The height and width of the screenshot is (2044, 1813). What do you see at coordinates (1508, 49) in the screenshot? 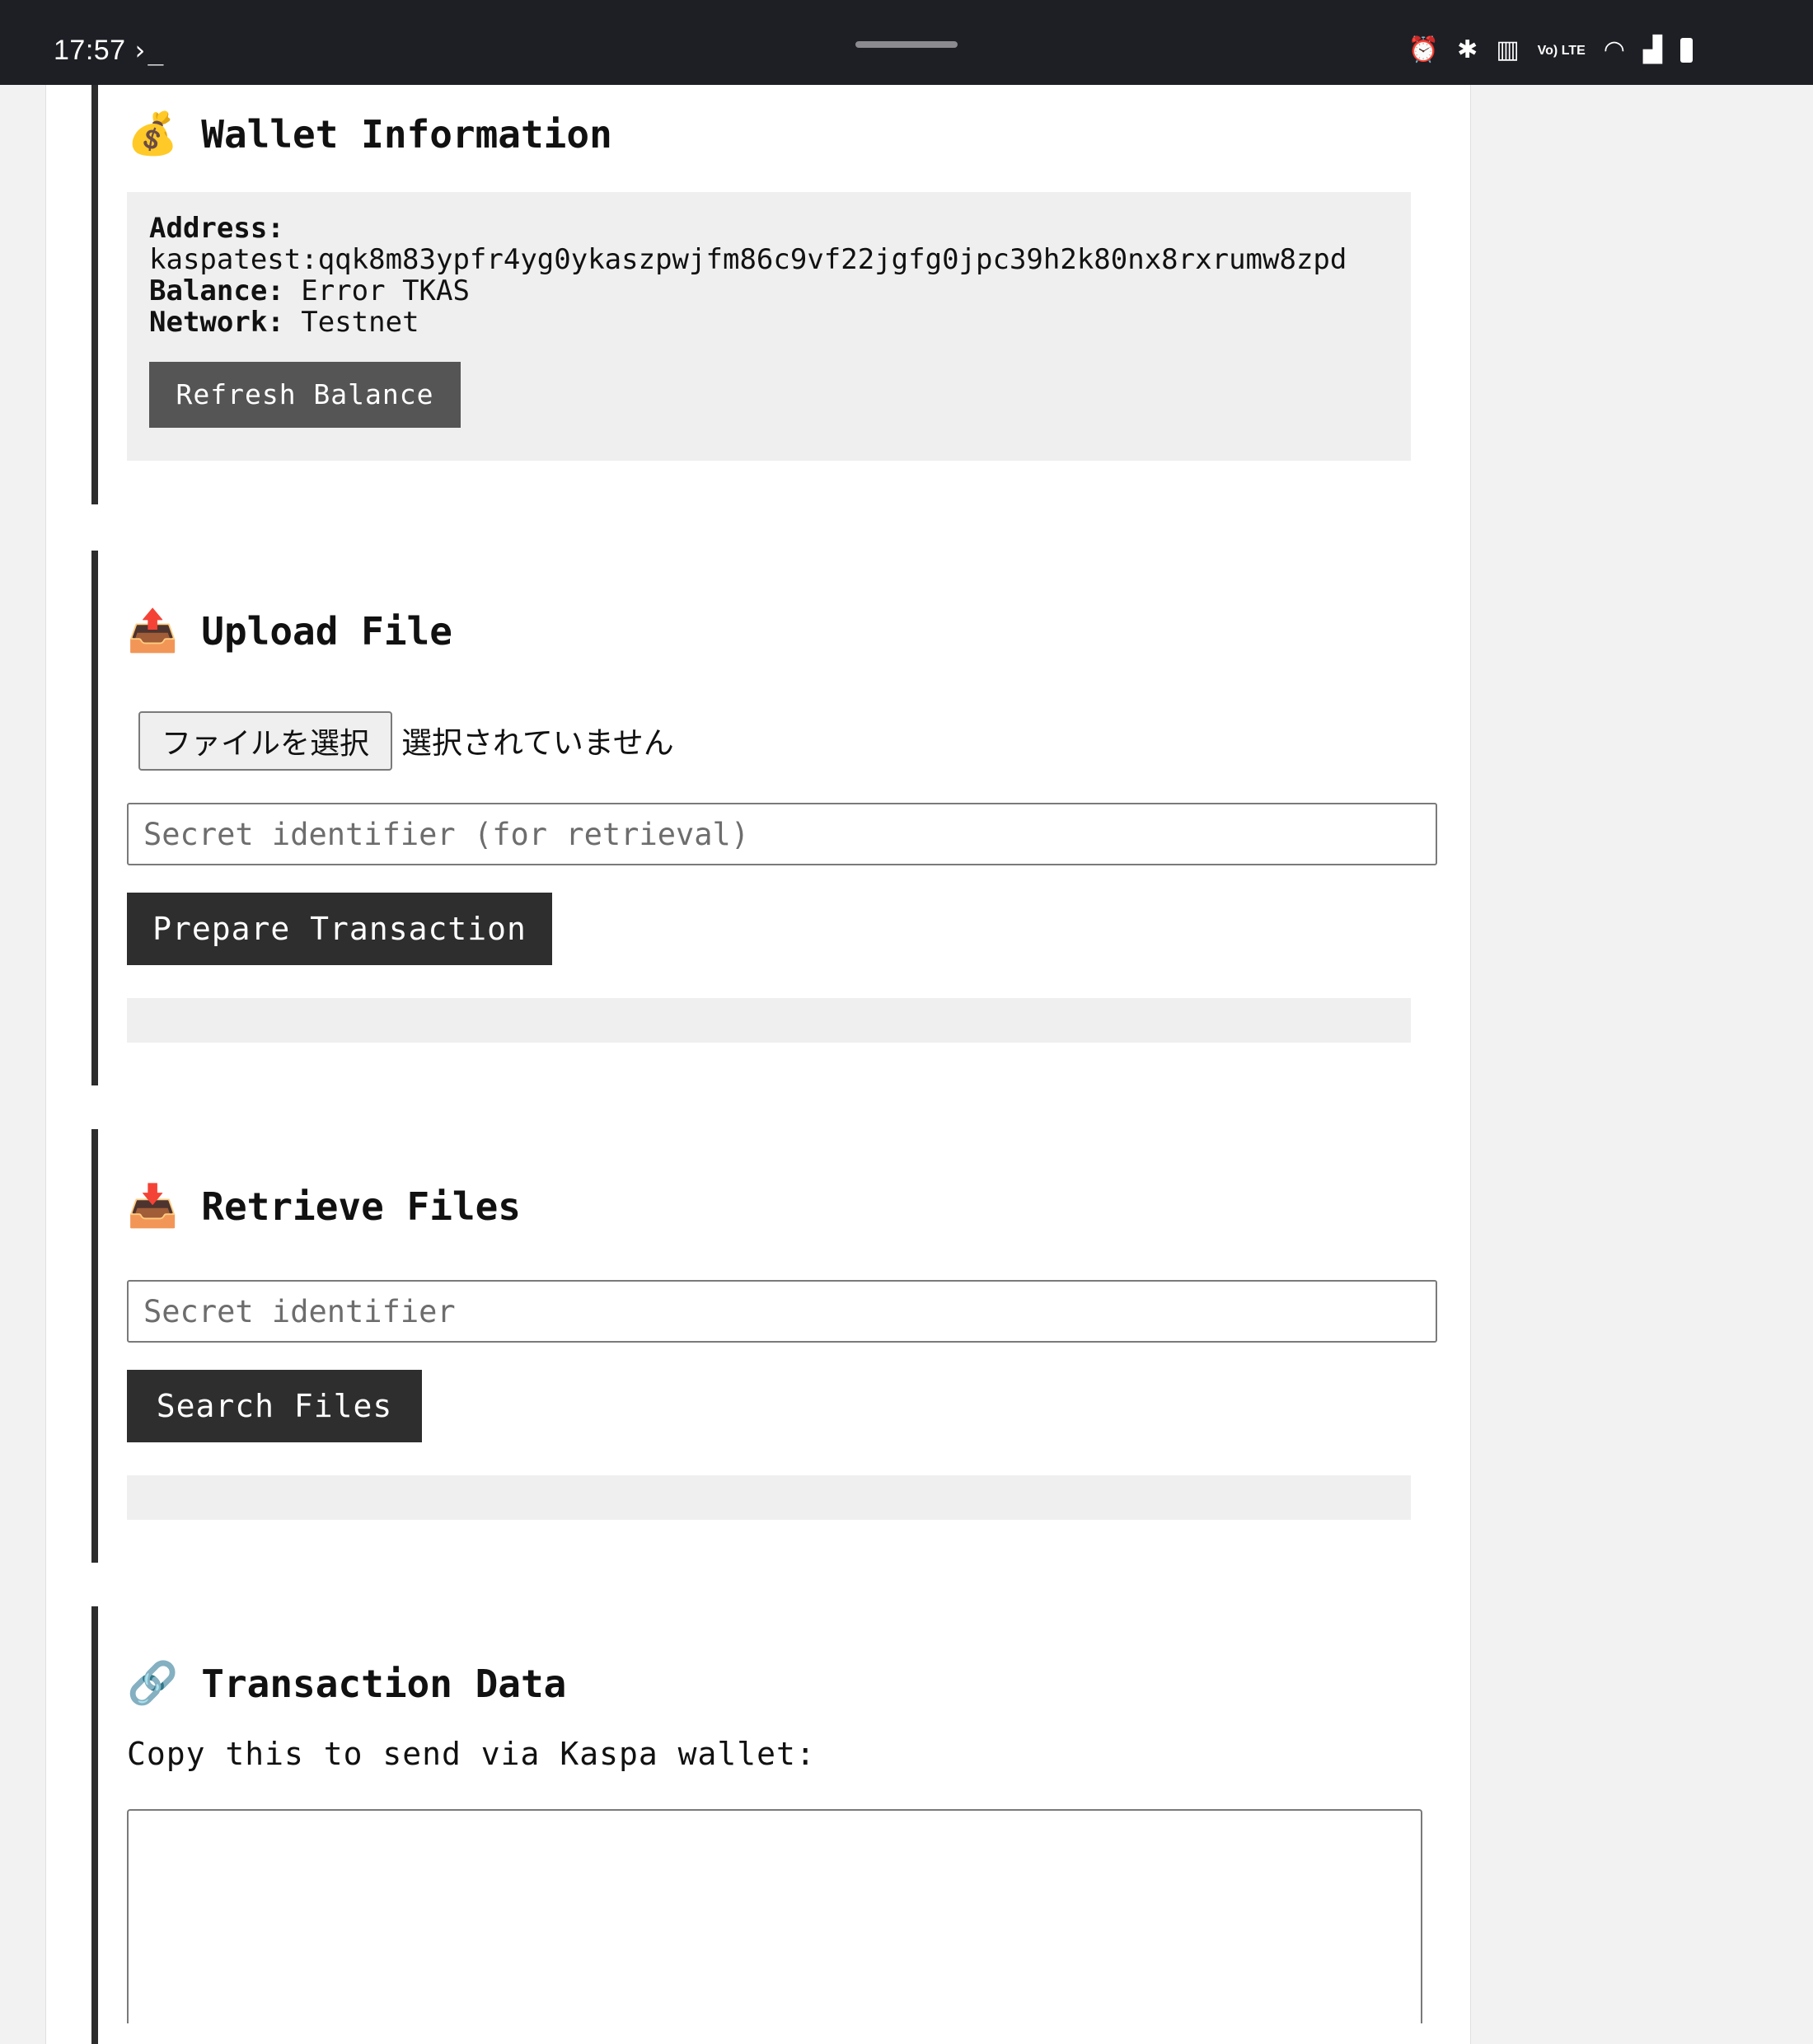
I see `vibrate-icon: ▥` at bounding box center [1508, 49].